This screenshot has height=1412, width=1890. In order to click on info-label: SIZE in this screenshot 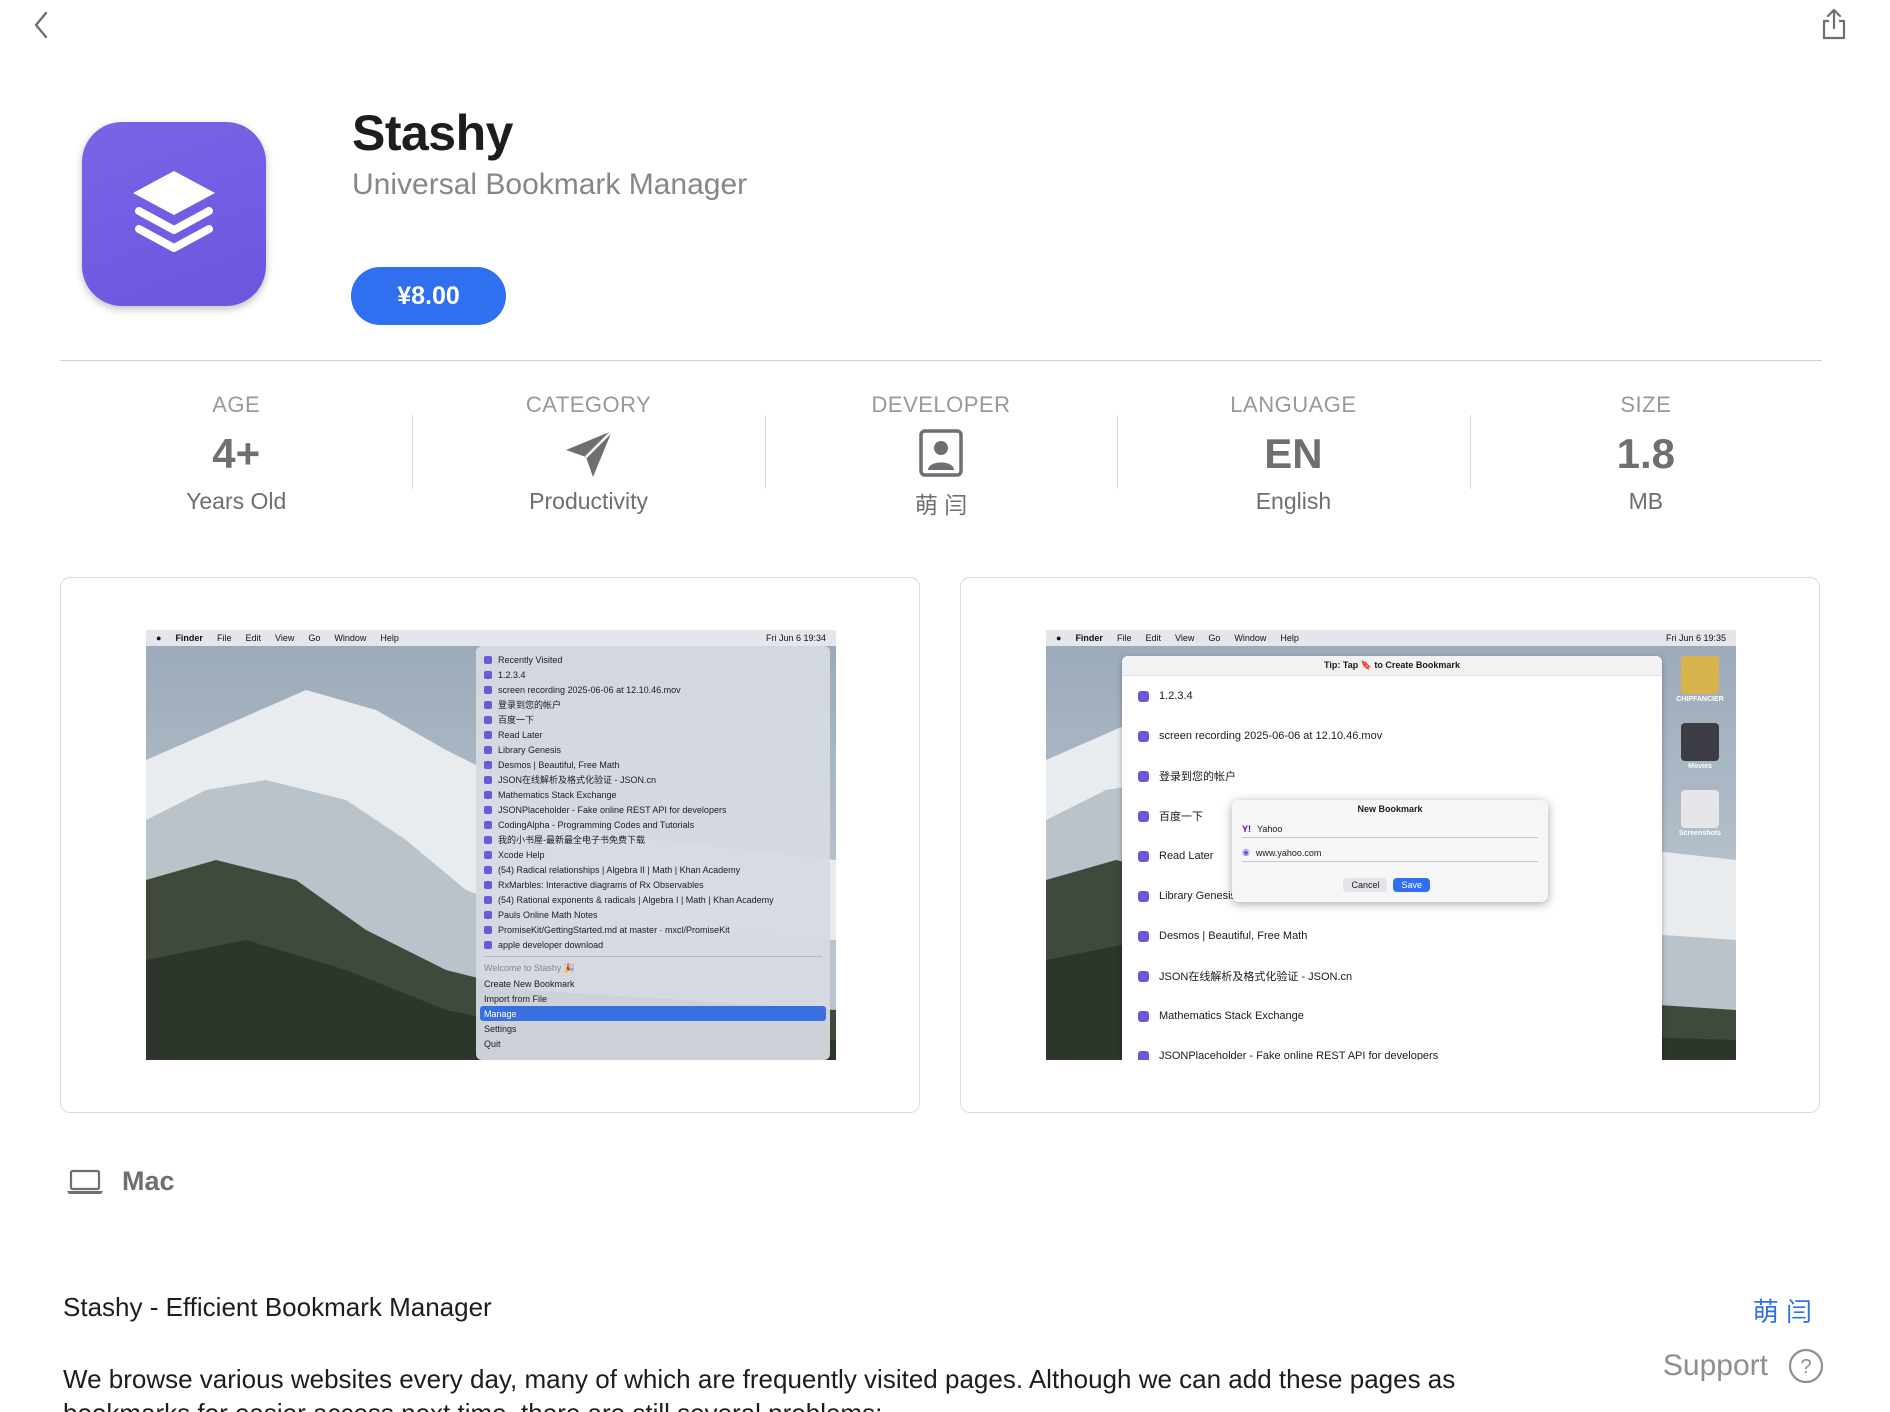, I will do `click(1646, 404)`.